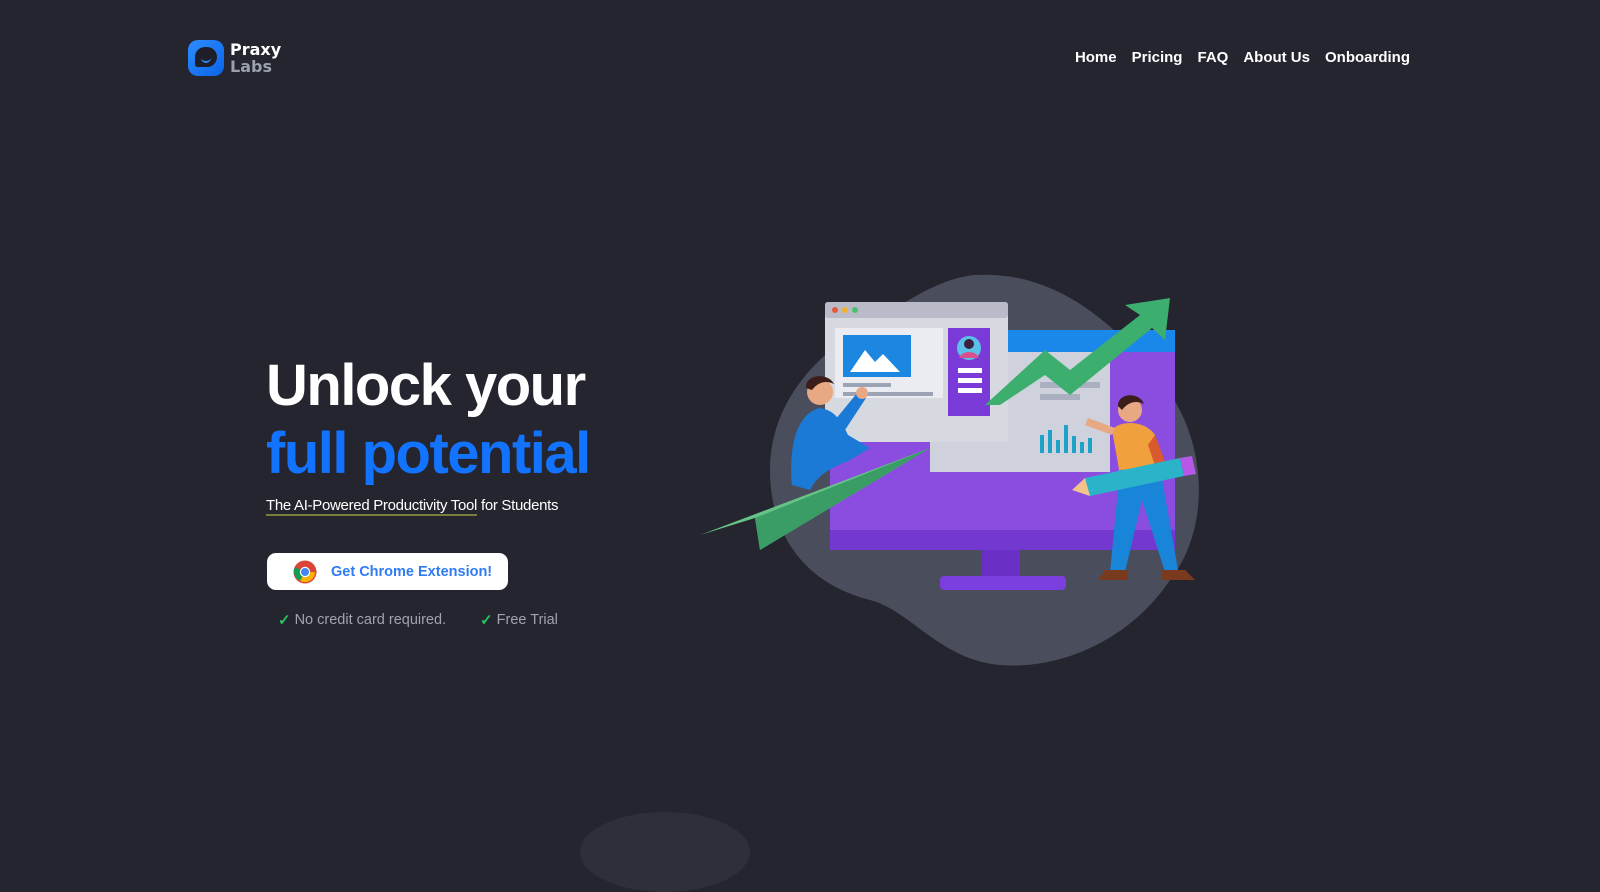 The height and width of the screenshot is (892, 1600). Describe the element at coordinates (518, 505) in the screenshot. I see `hero-subtitle-rest: for Students` at that location.